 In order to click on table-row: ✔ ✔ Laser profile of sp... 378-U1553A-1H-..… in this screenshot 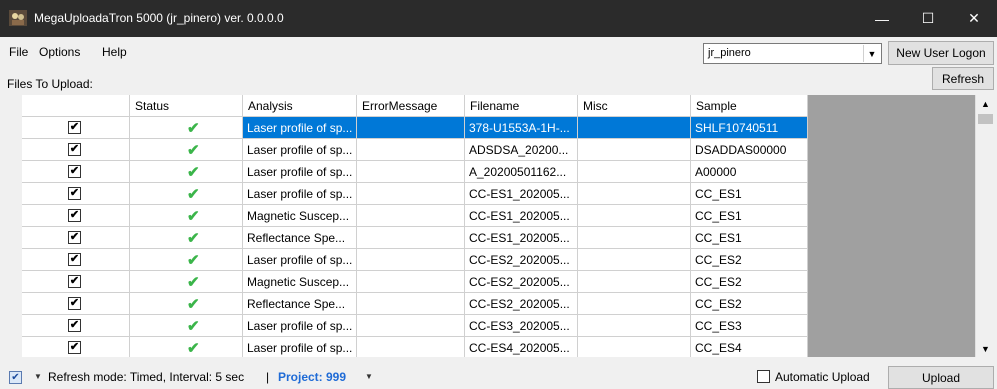, I will do `click(415, 128)`.